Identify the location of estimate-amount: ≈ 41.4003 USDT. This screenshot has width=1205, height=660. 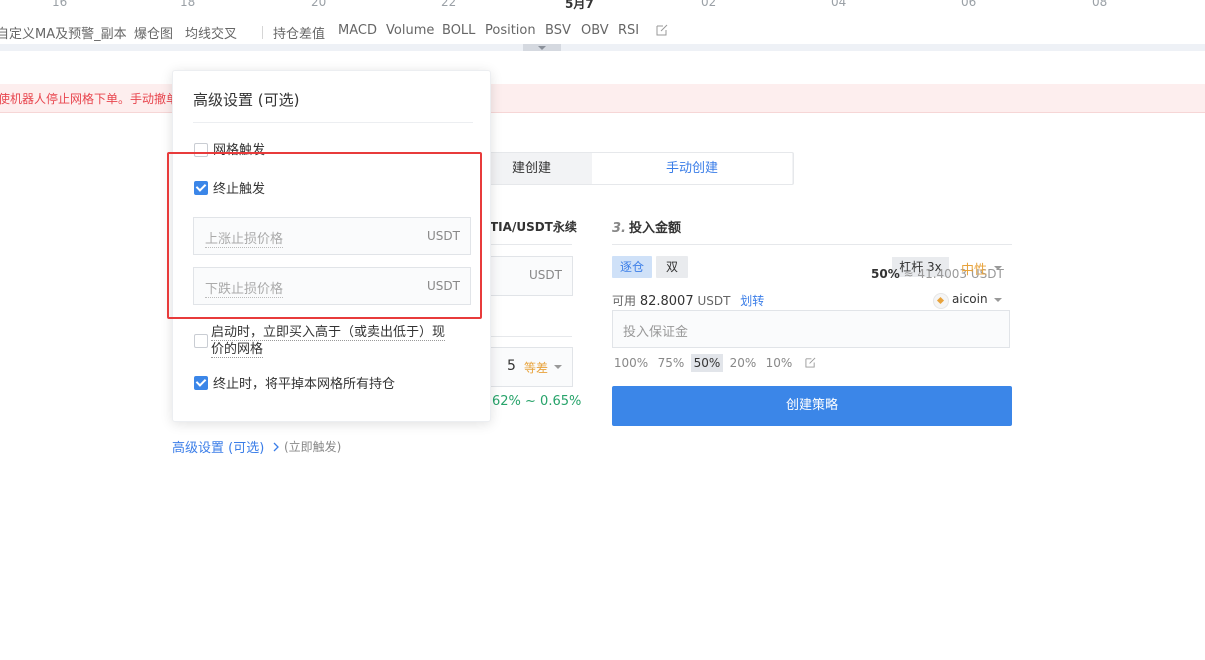
(953, 274).